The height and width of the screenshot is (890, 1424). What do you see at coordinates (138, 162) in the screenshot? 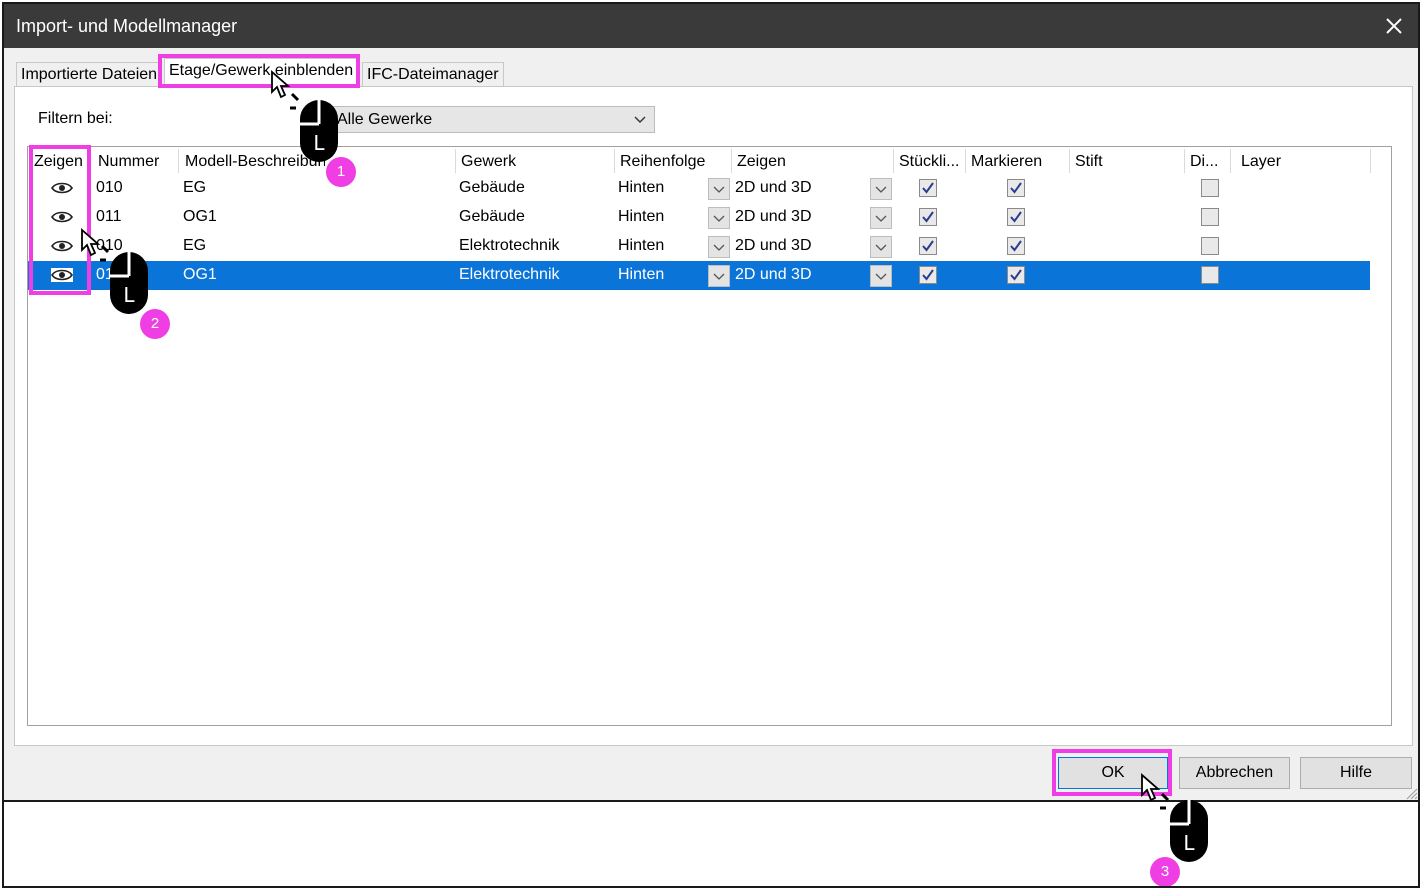
I see `column-header-nummer: Nummer` at bounding box center [138, 162].